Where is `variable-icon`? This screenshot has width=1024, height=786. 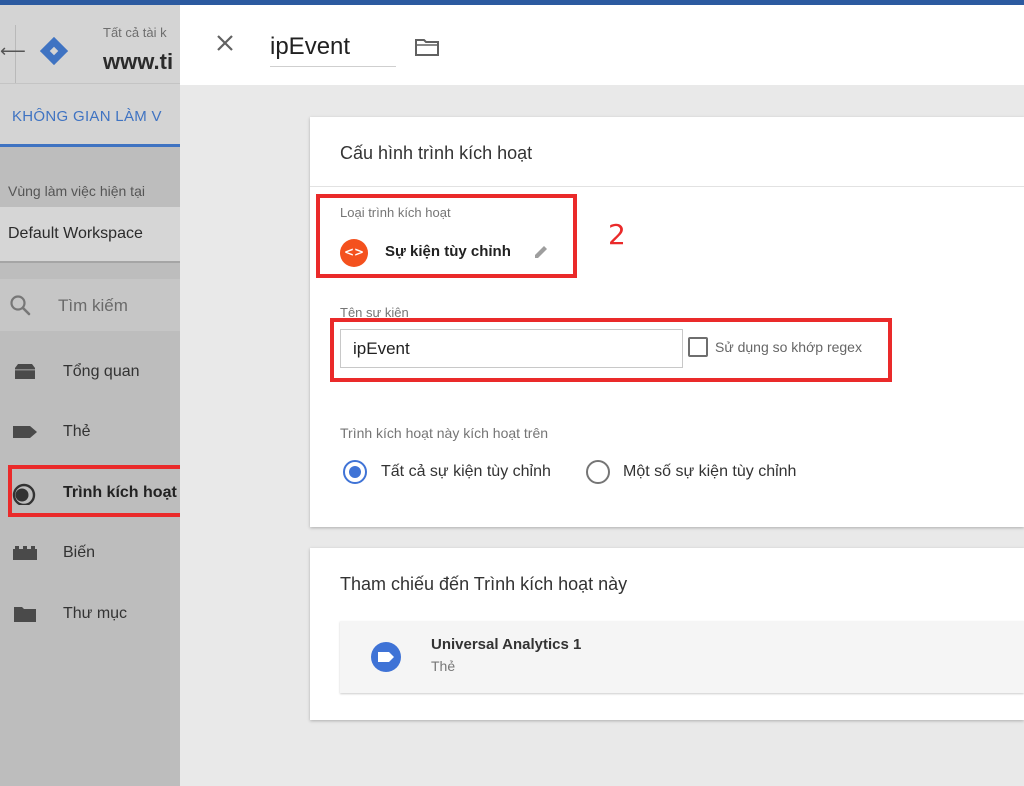 variable-icon is located at coordinates (25, 553).